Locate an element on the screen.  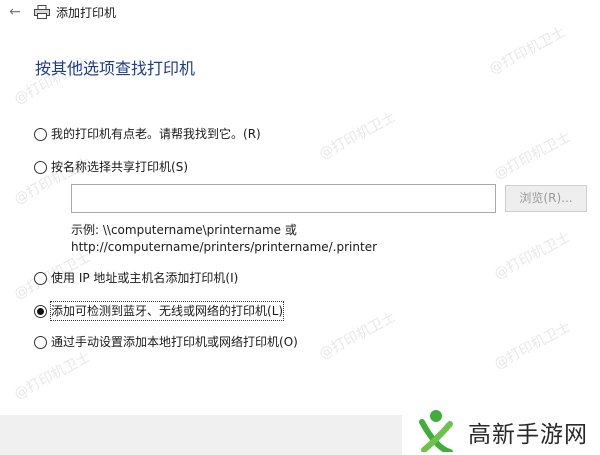
option-accelerator: (S) is located at coordinates (179, 167).